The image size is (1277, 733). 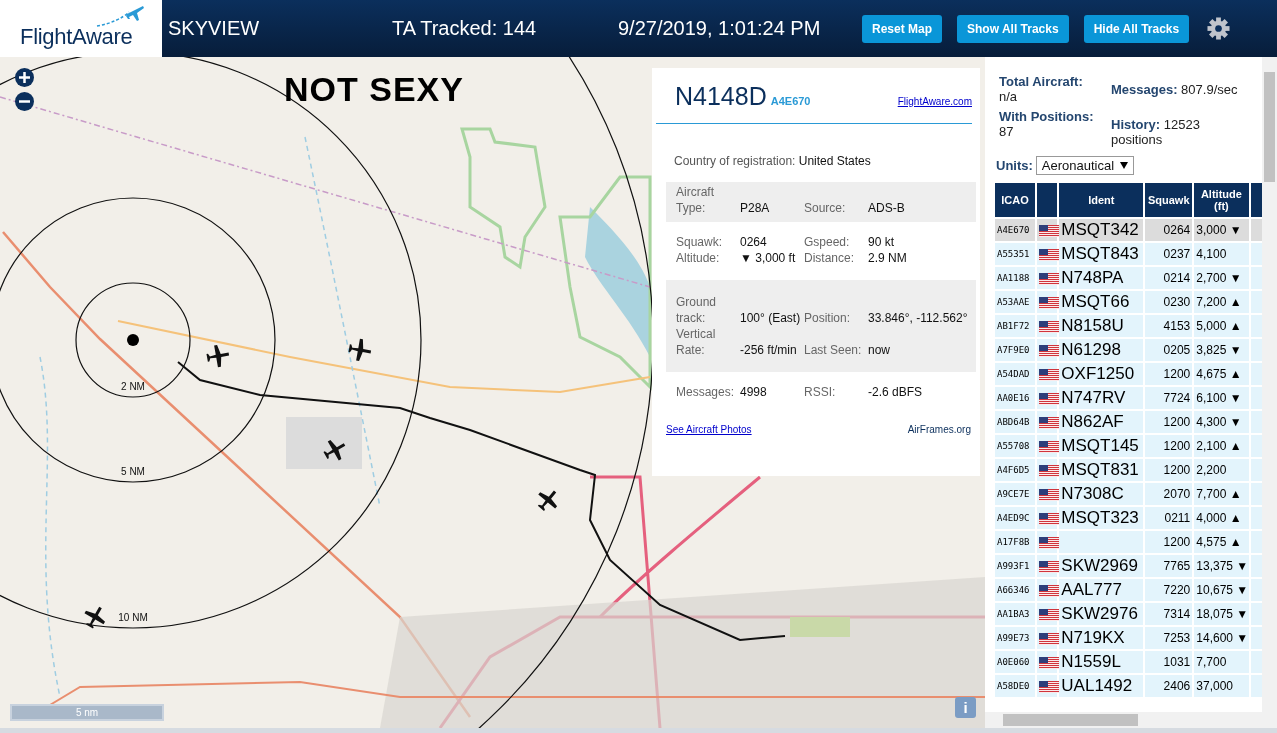 What do you see at coordinates (939, 429) in the screenshot?
I see `airframes-link: AirFrames.org` at bounding box center [939, 429].